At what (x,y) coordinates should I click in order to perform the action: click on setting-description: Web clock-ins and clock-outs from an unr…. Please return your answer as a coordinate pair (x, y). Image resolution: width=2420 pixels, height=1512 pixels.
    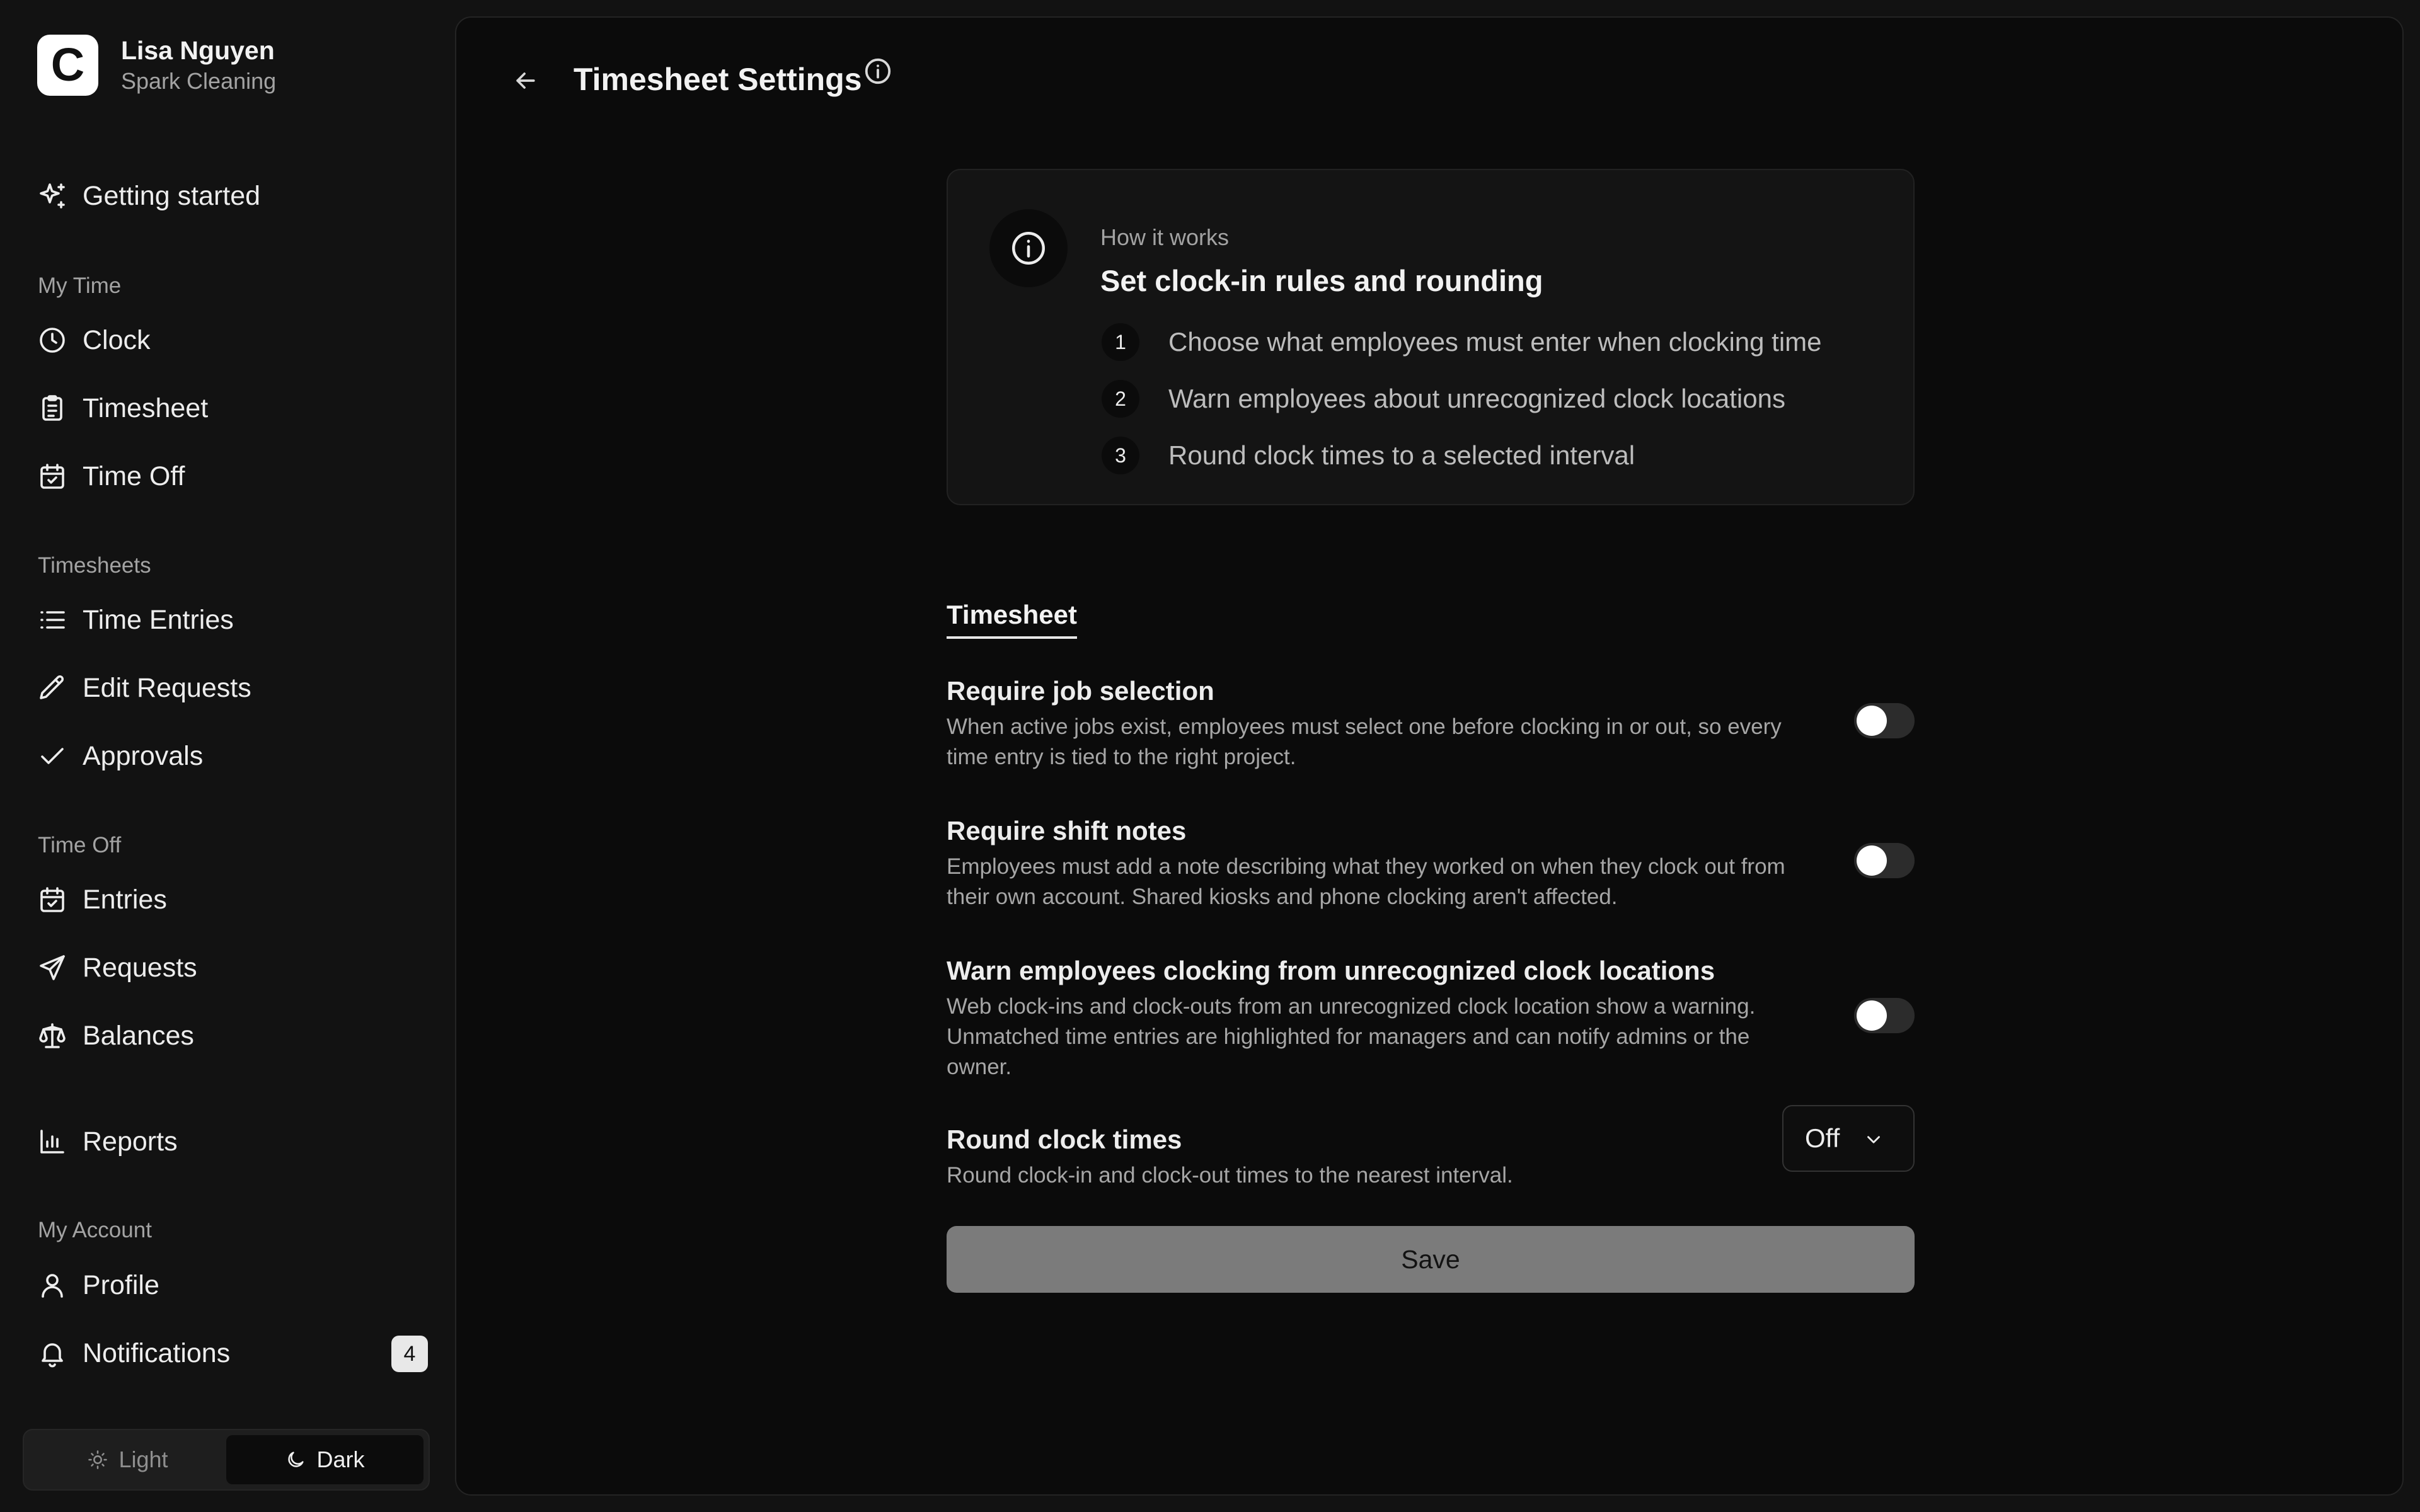
    Looking at the image, I should click on (1352, 1036).